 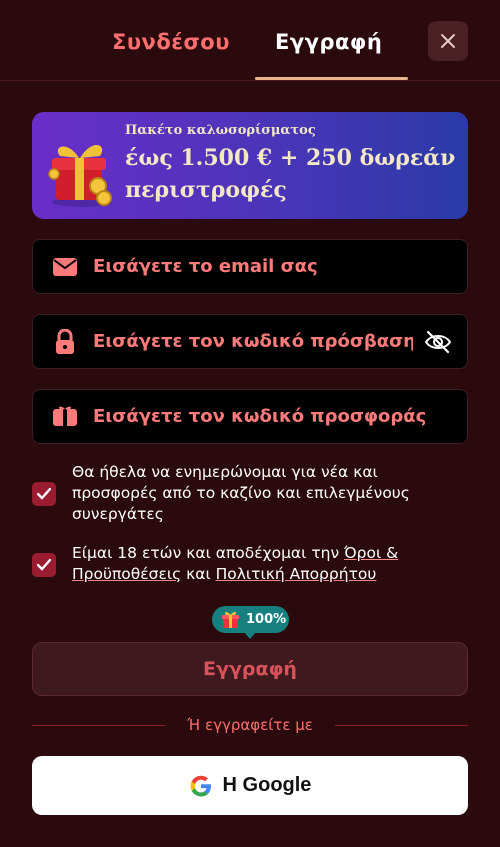 I want to click on gift-box-coins-icon, so click(x=80, y=175).